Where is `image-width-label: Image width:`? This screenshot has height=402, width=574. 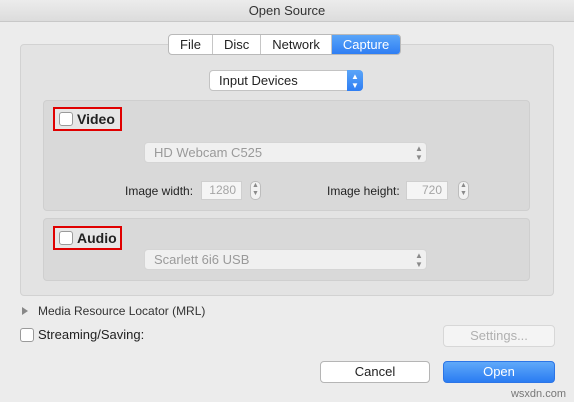 image-width-label: Image width: is located at coordinates (159, 191).